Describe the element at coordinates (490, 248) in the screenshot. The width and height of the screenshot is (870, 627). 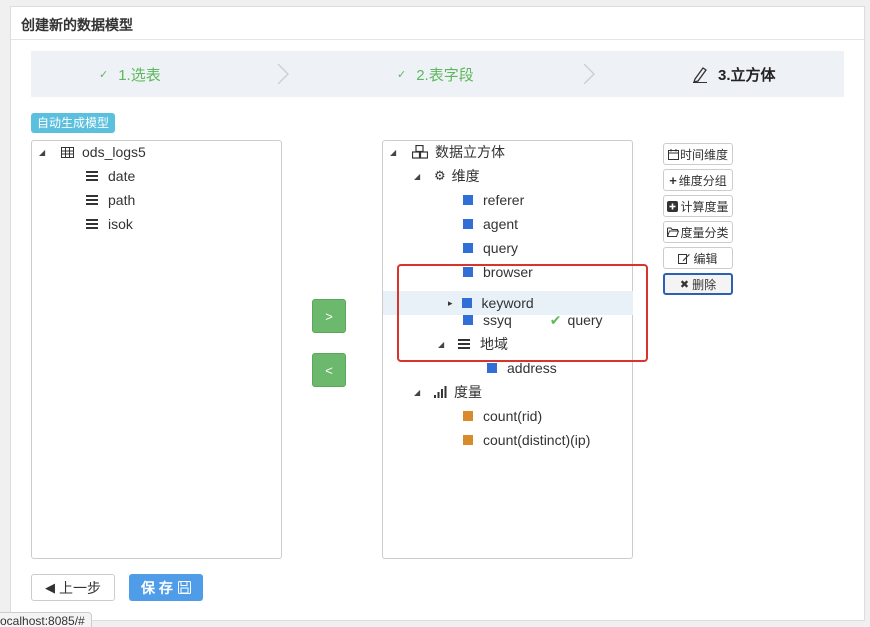
I see `tree-node-dimension: query` at that location.